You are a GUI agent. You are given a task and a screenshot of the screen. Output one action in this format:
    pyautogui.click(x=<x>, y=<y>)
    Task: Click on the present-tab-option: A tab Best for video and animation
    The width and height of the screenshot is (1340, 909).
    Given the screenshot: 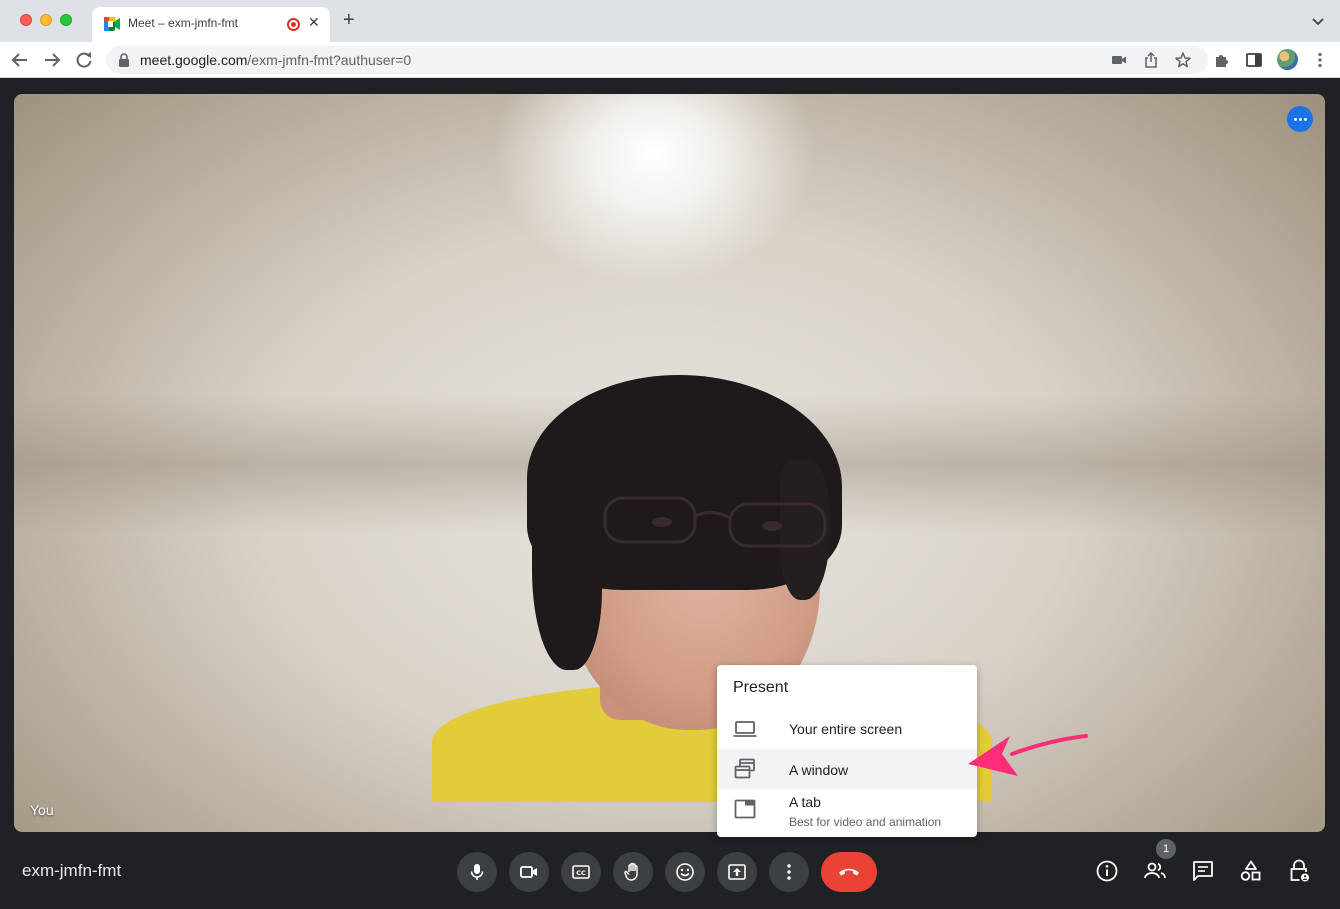 What is the action you would take?
    pyautogui.click(x=847, y=811)
    